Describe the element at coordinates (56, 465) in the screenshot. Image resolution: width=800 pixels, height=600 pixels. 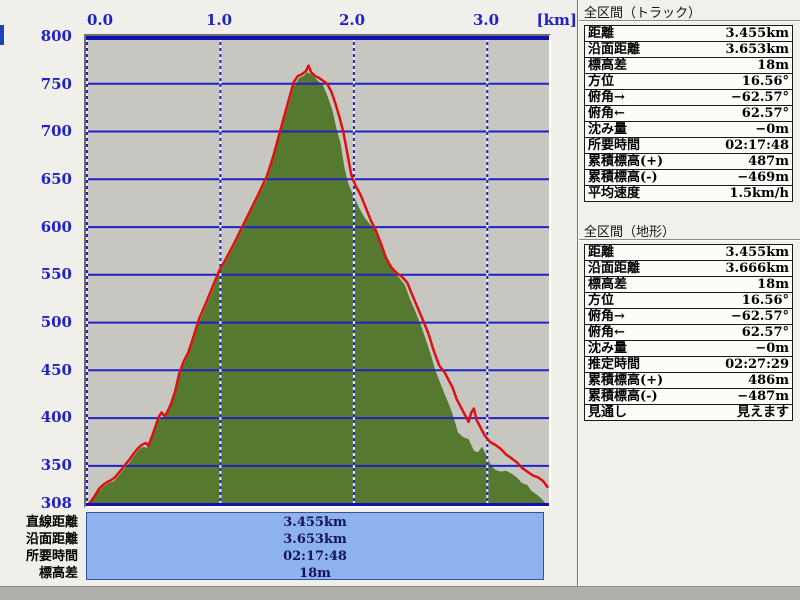
I see `y-tick-label: 350` at that location.